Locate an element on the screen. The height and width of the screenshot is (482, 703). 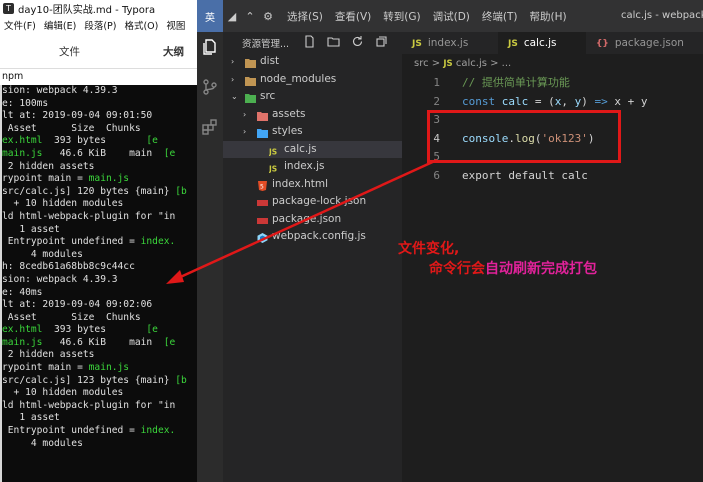
file-tree-item: webpack.config.js is located at coordinates (312, 237).